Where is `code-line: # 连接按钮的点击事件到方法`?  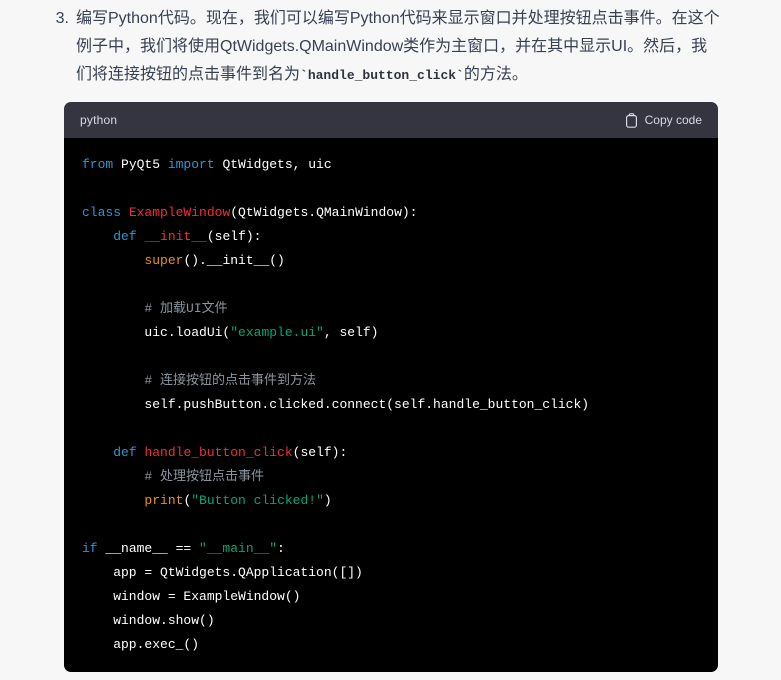 code-line: # 连接按钮的点击事件到方法 is located at coordinates (230, 380).